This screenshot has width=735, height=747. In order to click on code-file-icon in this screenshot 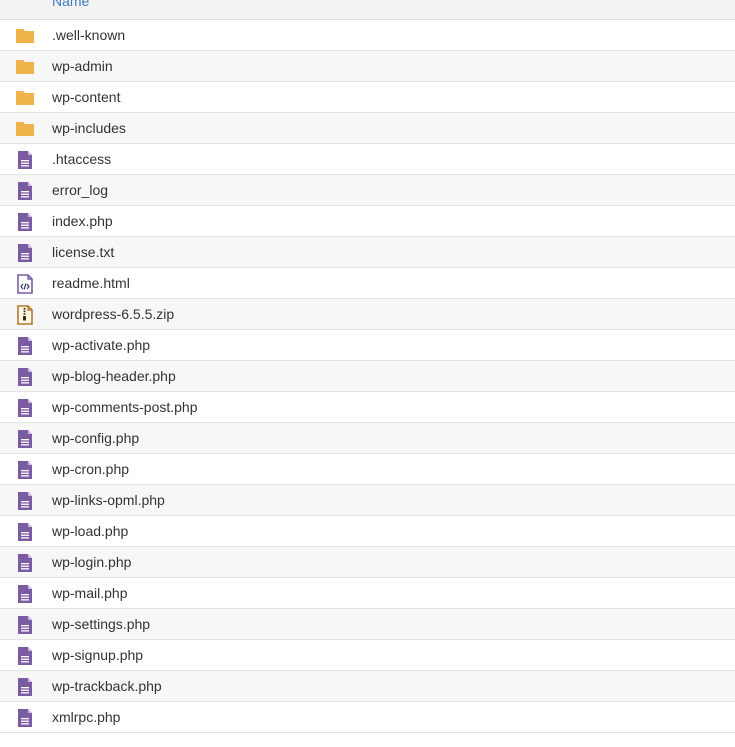, I will do `click(25, 284)`.